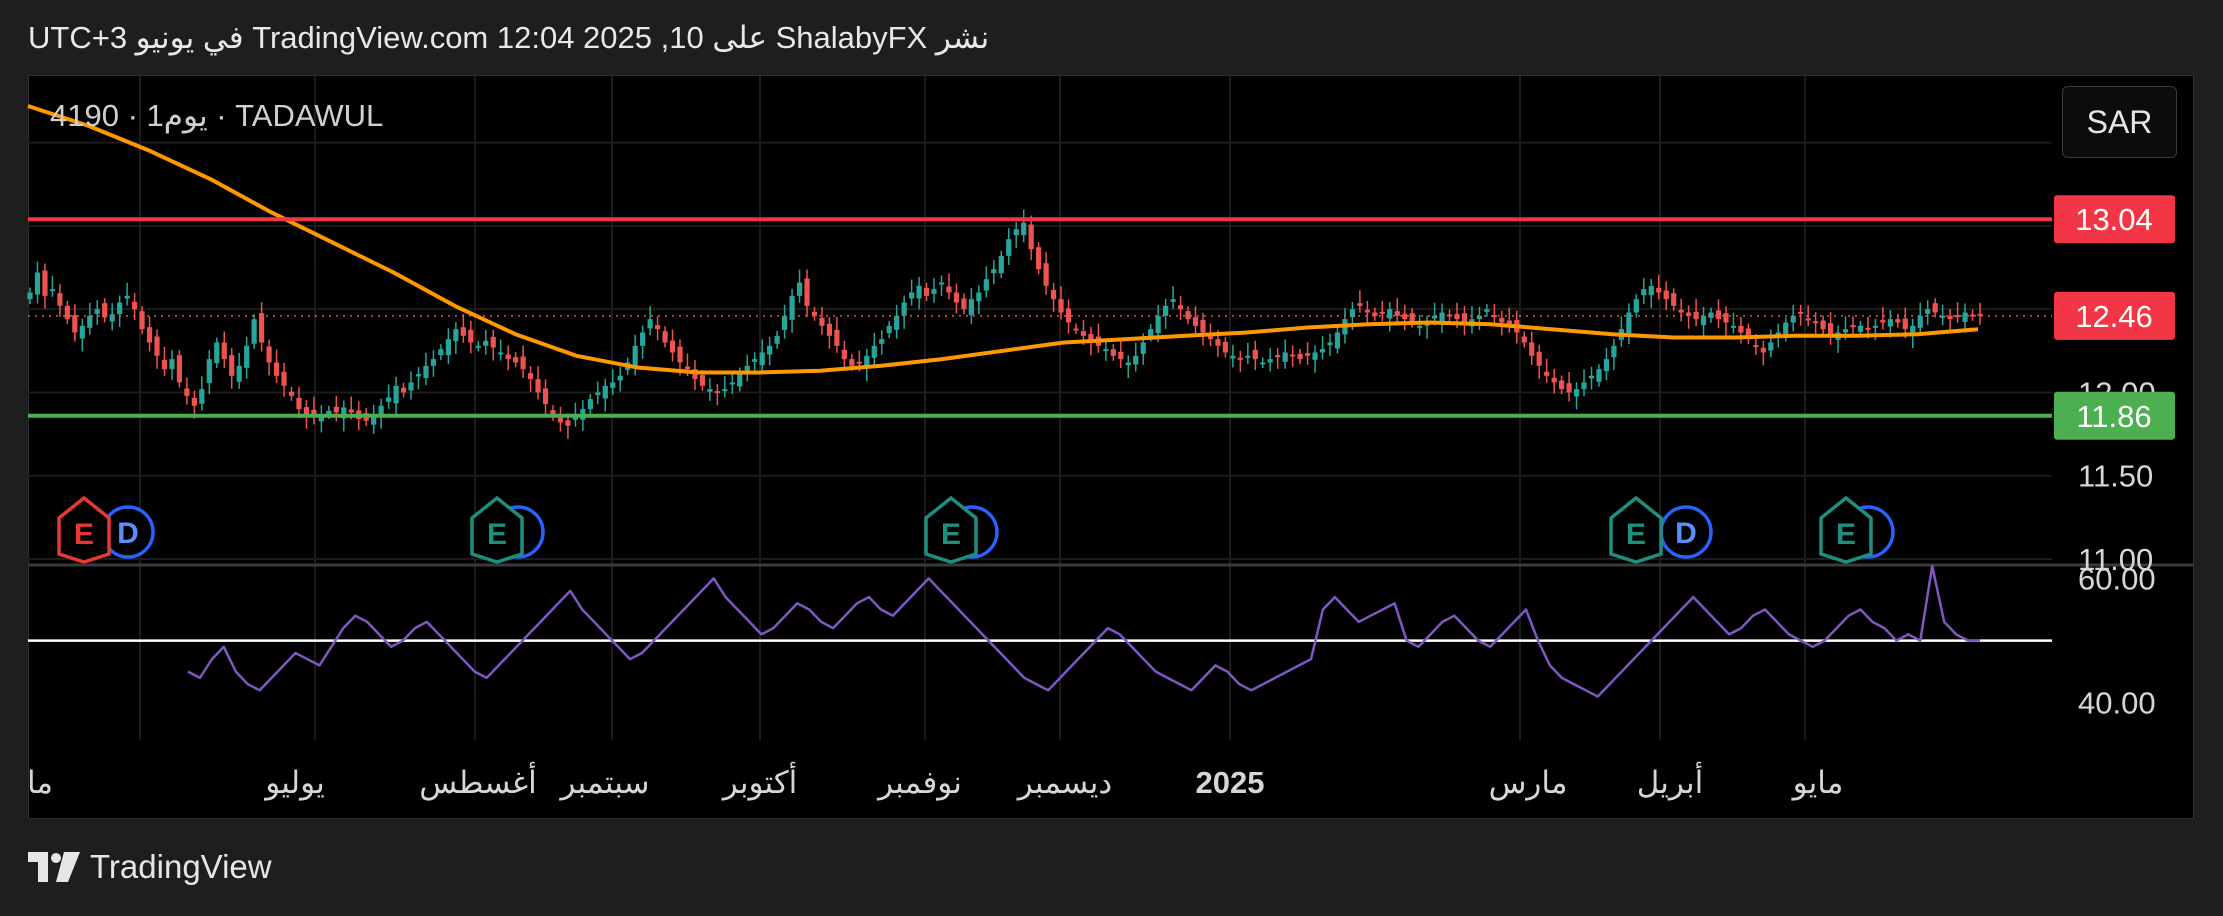  I want to click on last-price-label: 12.46, so click(2114, 316).